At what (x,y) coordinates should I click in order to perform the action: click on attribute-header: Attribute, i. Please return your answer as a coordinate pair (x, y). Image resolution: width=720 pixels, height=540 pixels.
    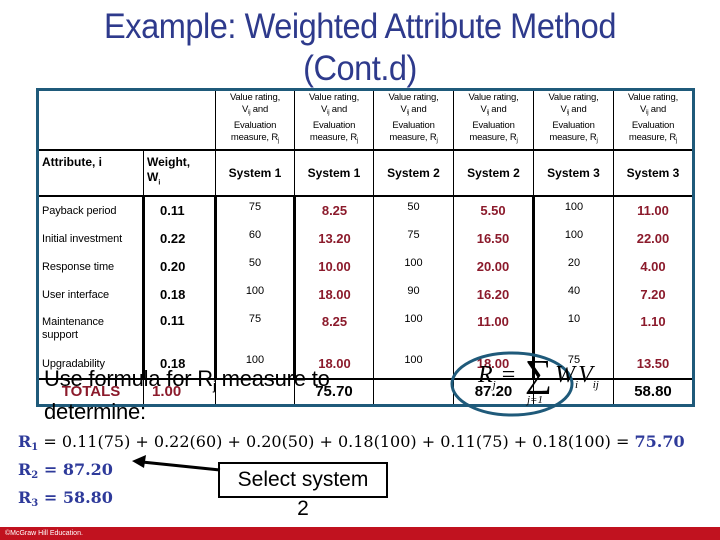
    Looking at the image, I should click on (90, 172).